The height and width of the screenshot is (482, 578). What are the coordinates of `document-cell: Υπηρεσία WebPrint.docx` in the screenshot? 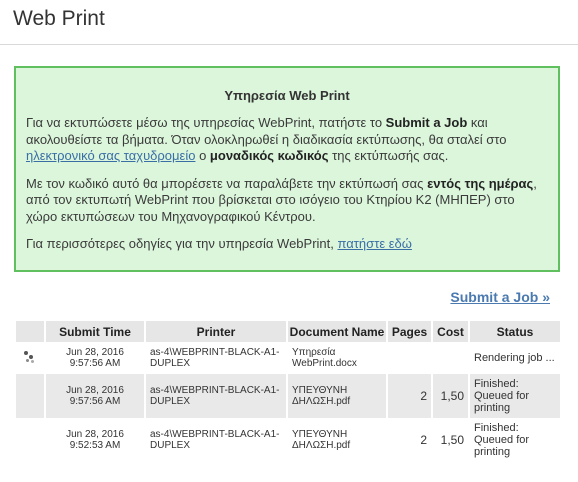 It's located at (338, 358).